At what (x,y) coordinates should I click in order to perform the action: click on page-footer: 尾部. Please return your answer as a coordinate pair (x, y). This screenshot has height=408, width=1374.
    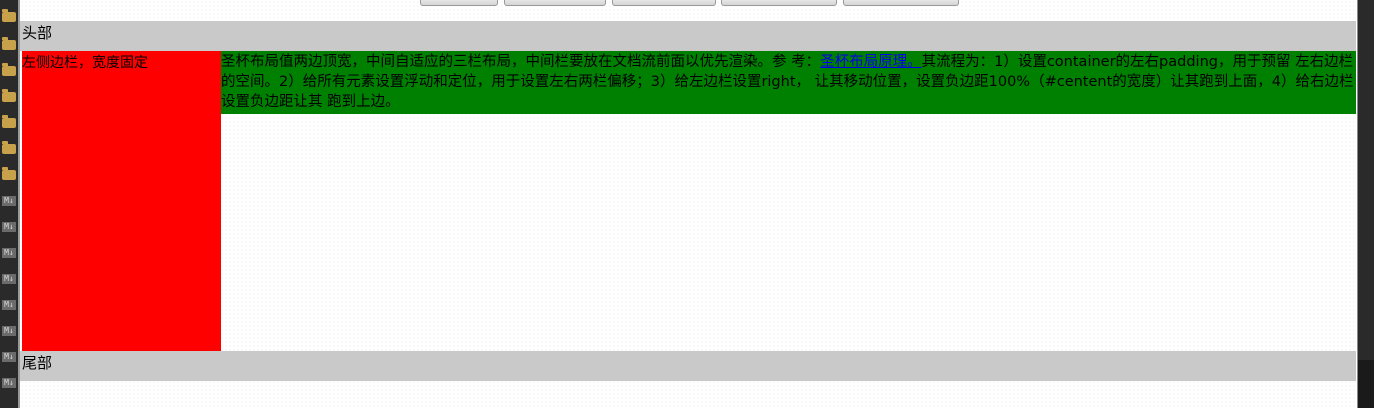
    Looking at the image, I should click on (688, 366).